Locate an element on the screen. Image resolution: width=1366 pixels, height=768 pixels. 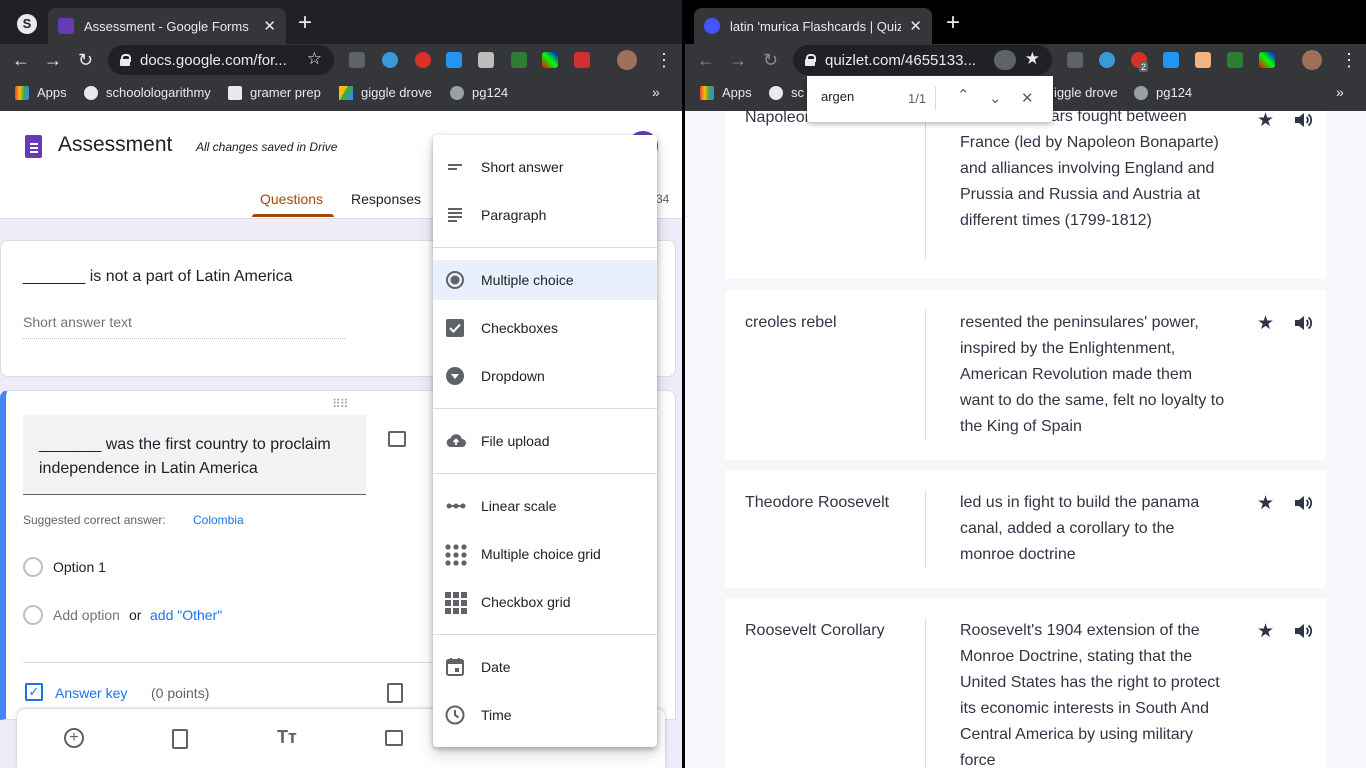
add-option: Add option is located at coordinates (86, 615).